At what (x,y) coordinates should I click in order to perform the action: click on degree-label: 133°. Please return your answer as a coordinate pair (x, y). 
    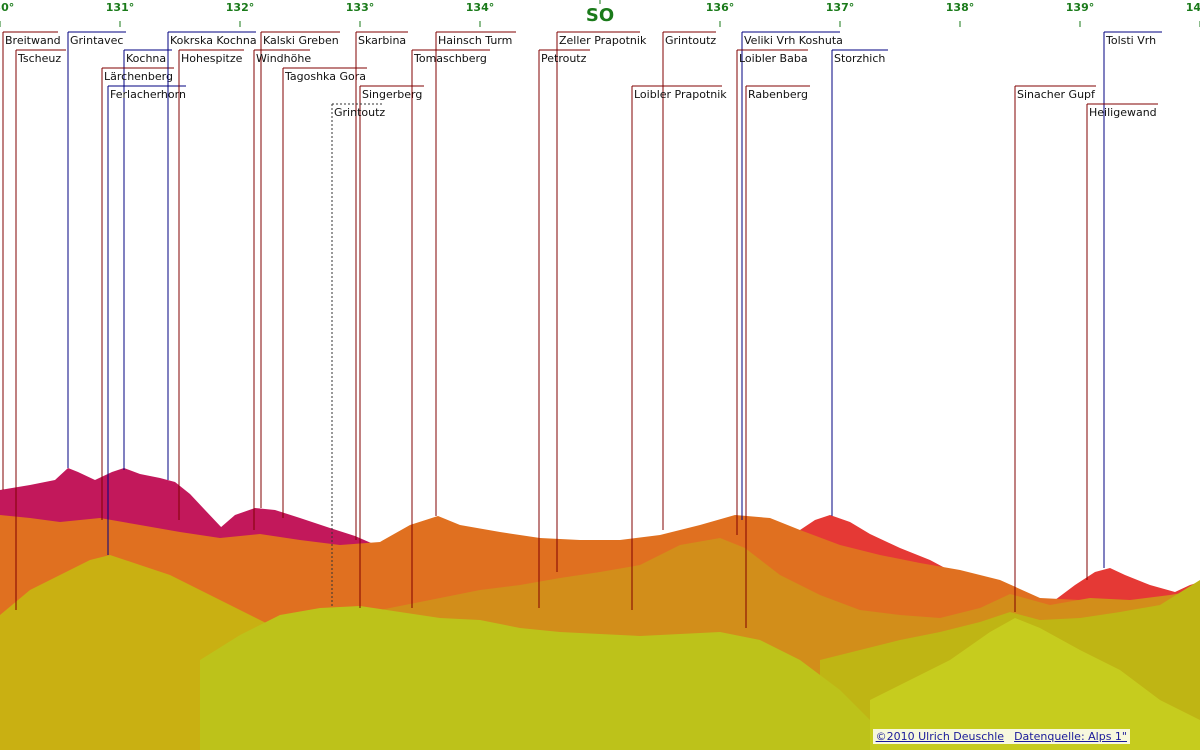
    Looking at the image, I should click on (360, 7).